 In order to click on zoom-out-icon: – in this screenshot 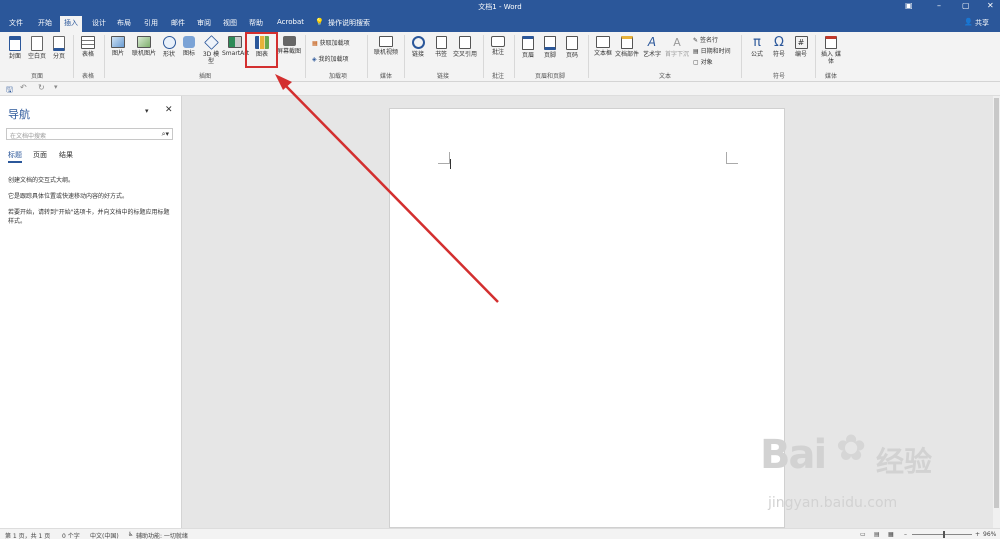, I will do `click(905, 534)`.